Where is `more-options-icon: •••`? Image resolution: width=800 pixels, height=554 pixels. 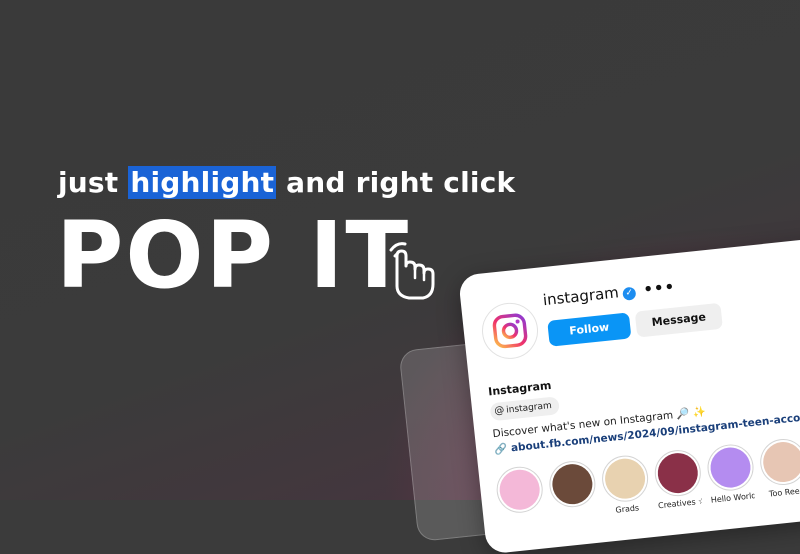 more-options-icon: ••• is located at coordinates (659, 287).